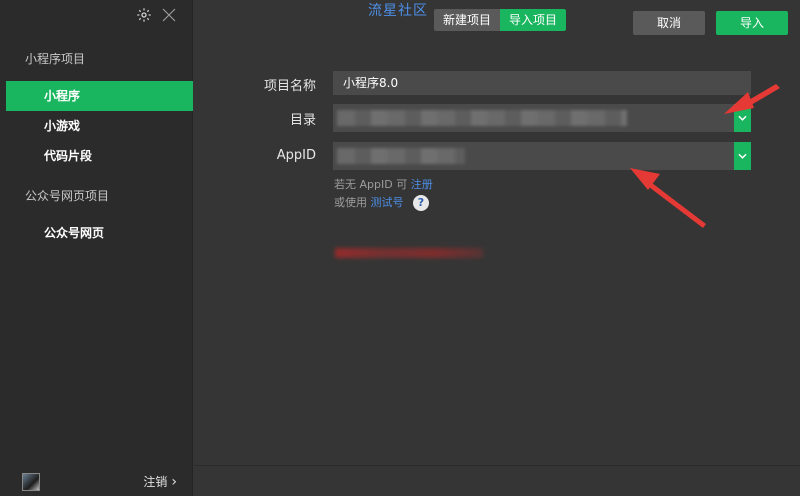 The image size is (800, 496). I want to click on project-name-label: 项目名称, so click(289, 86).